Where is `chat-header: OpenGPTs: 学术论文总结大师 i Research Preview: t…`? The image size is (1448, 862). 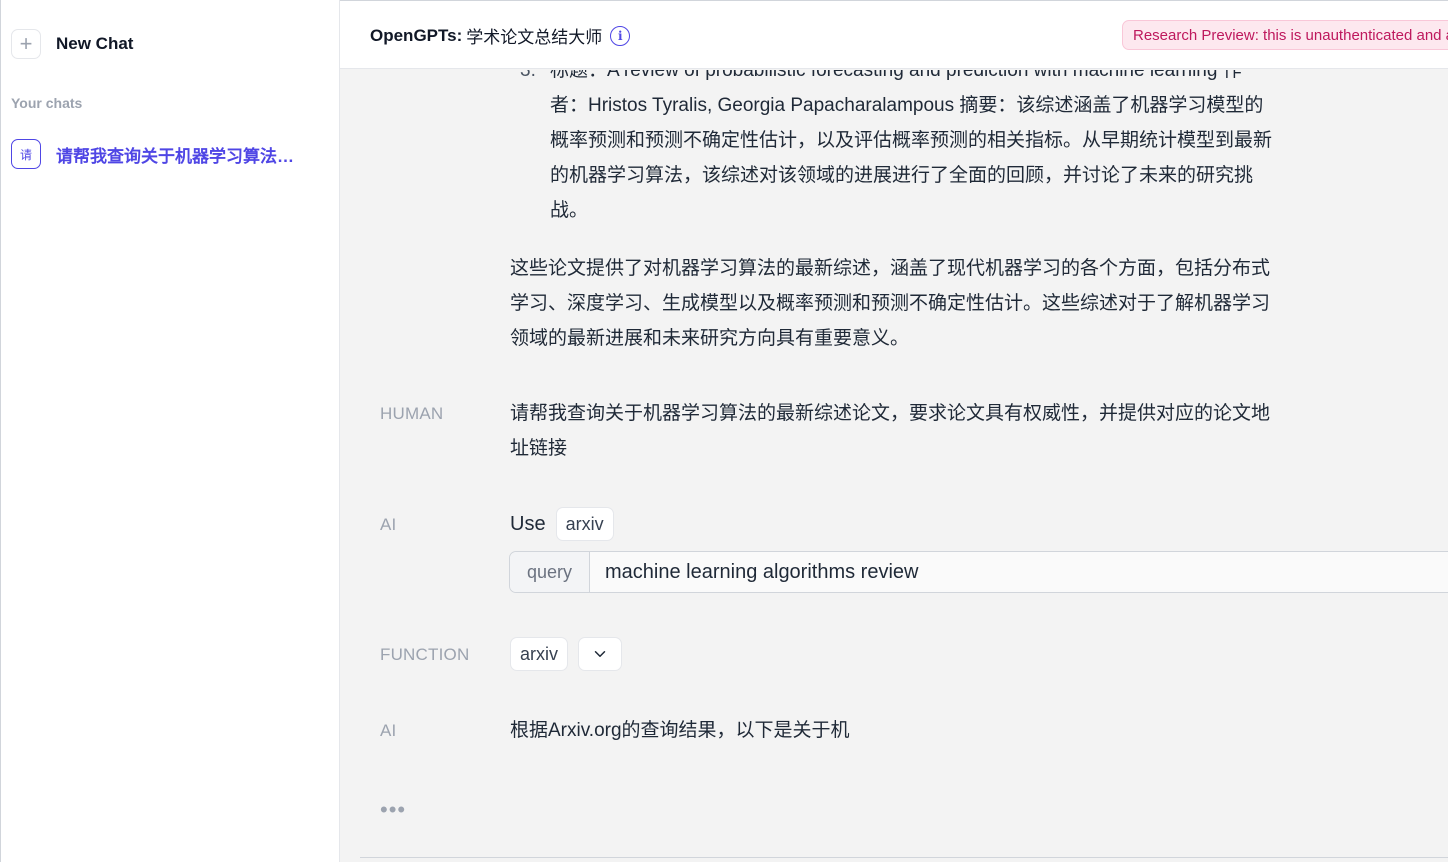
chat-header: OpenGPTs: 学术论文总结大师 i Research Preview: t… is located at coordinates (894, 34).